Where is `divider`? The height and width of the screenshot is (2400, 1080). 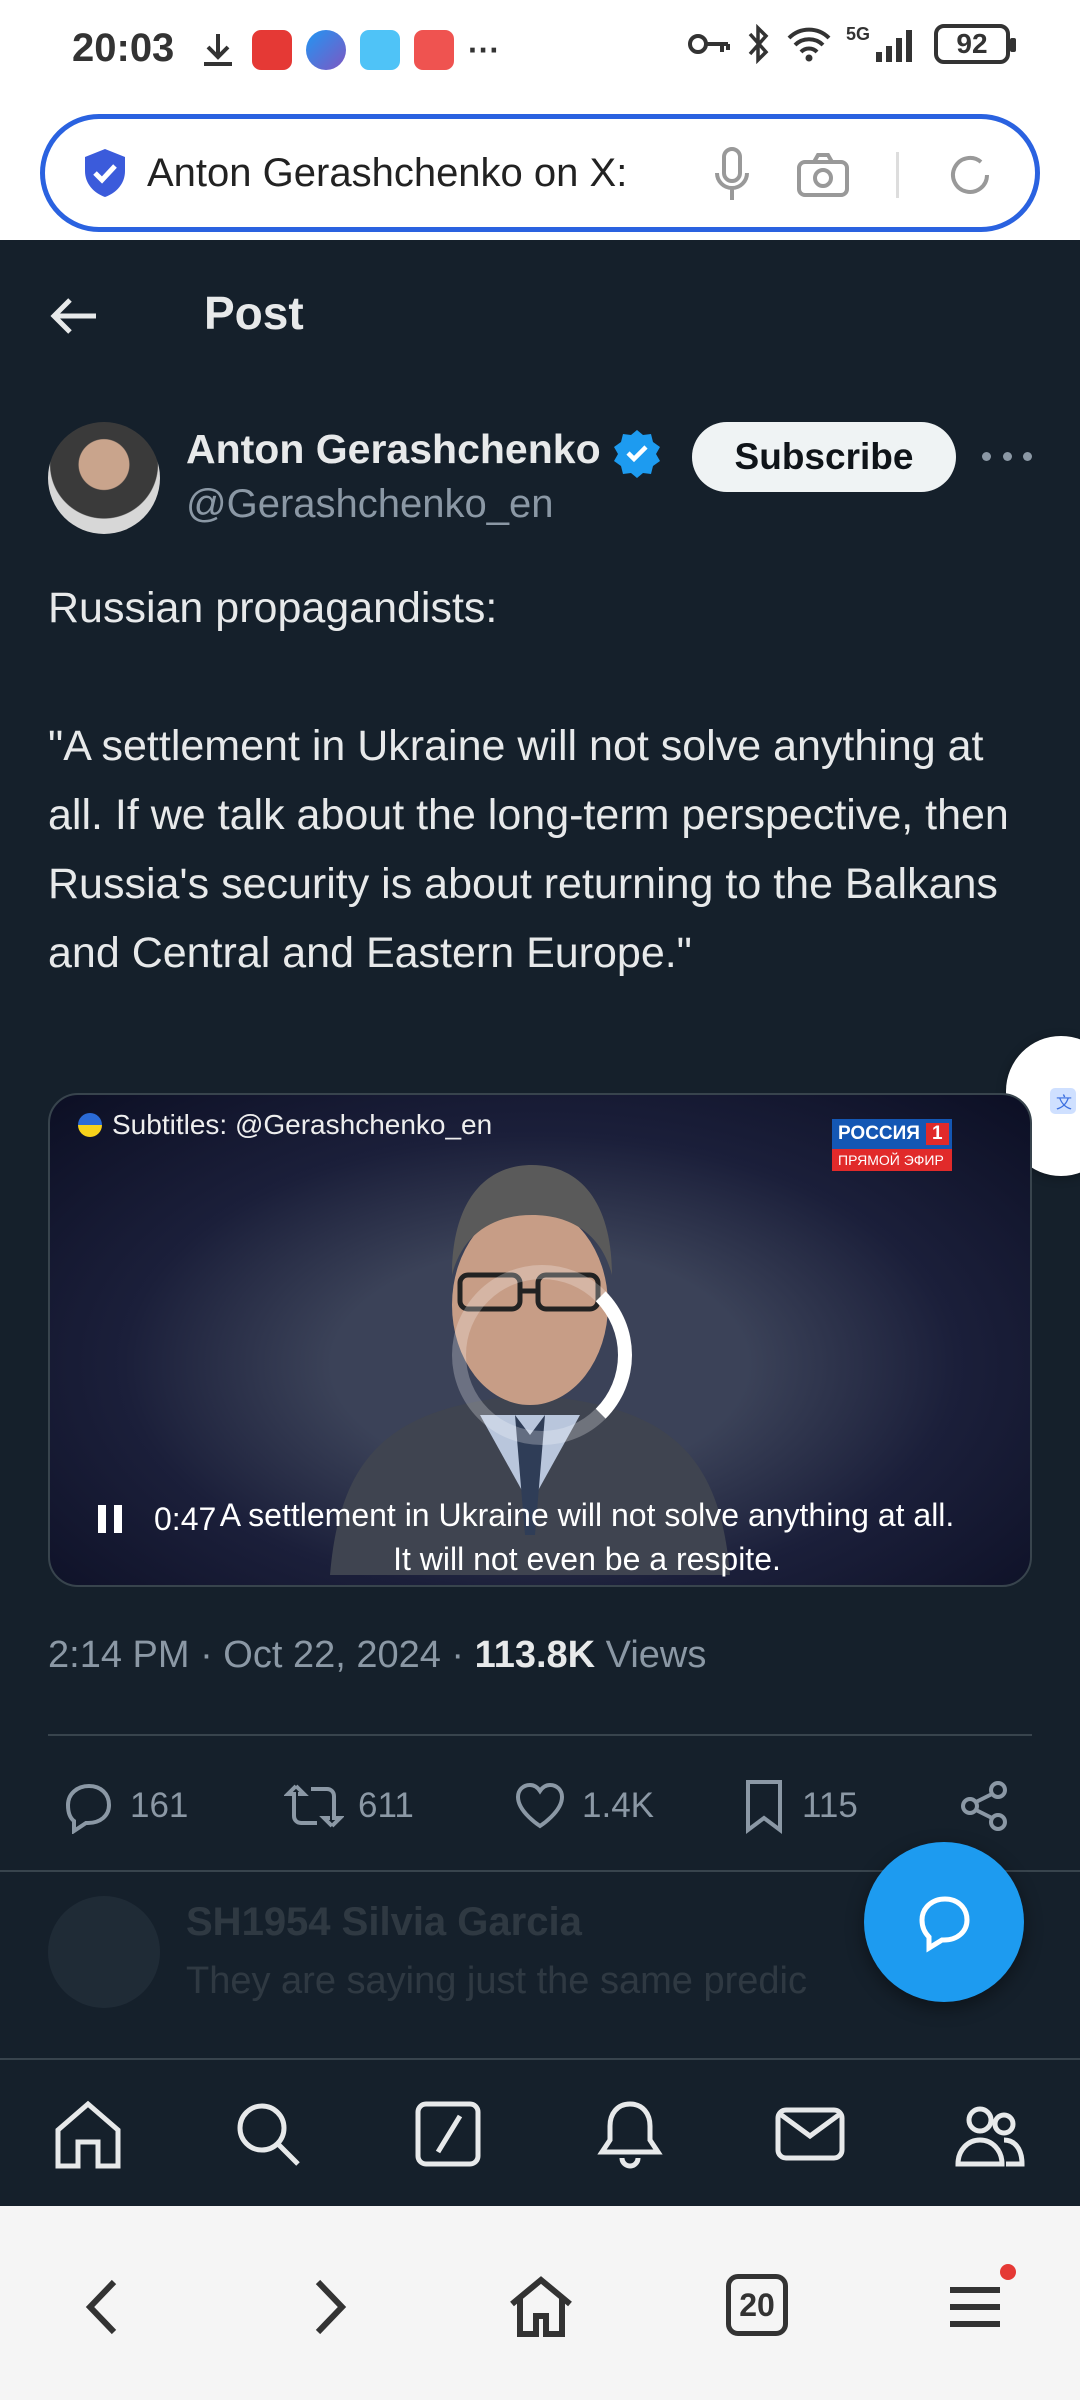 divider is located at coordinates (540, 1735).